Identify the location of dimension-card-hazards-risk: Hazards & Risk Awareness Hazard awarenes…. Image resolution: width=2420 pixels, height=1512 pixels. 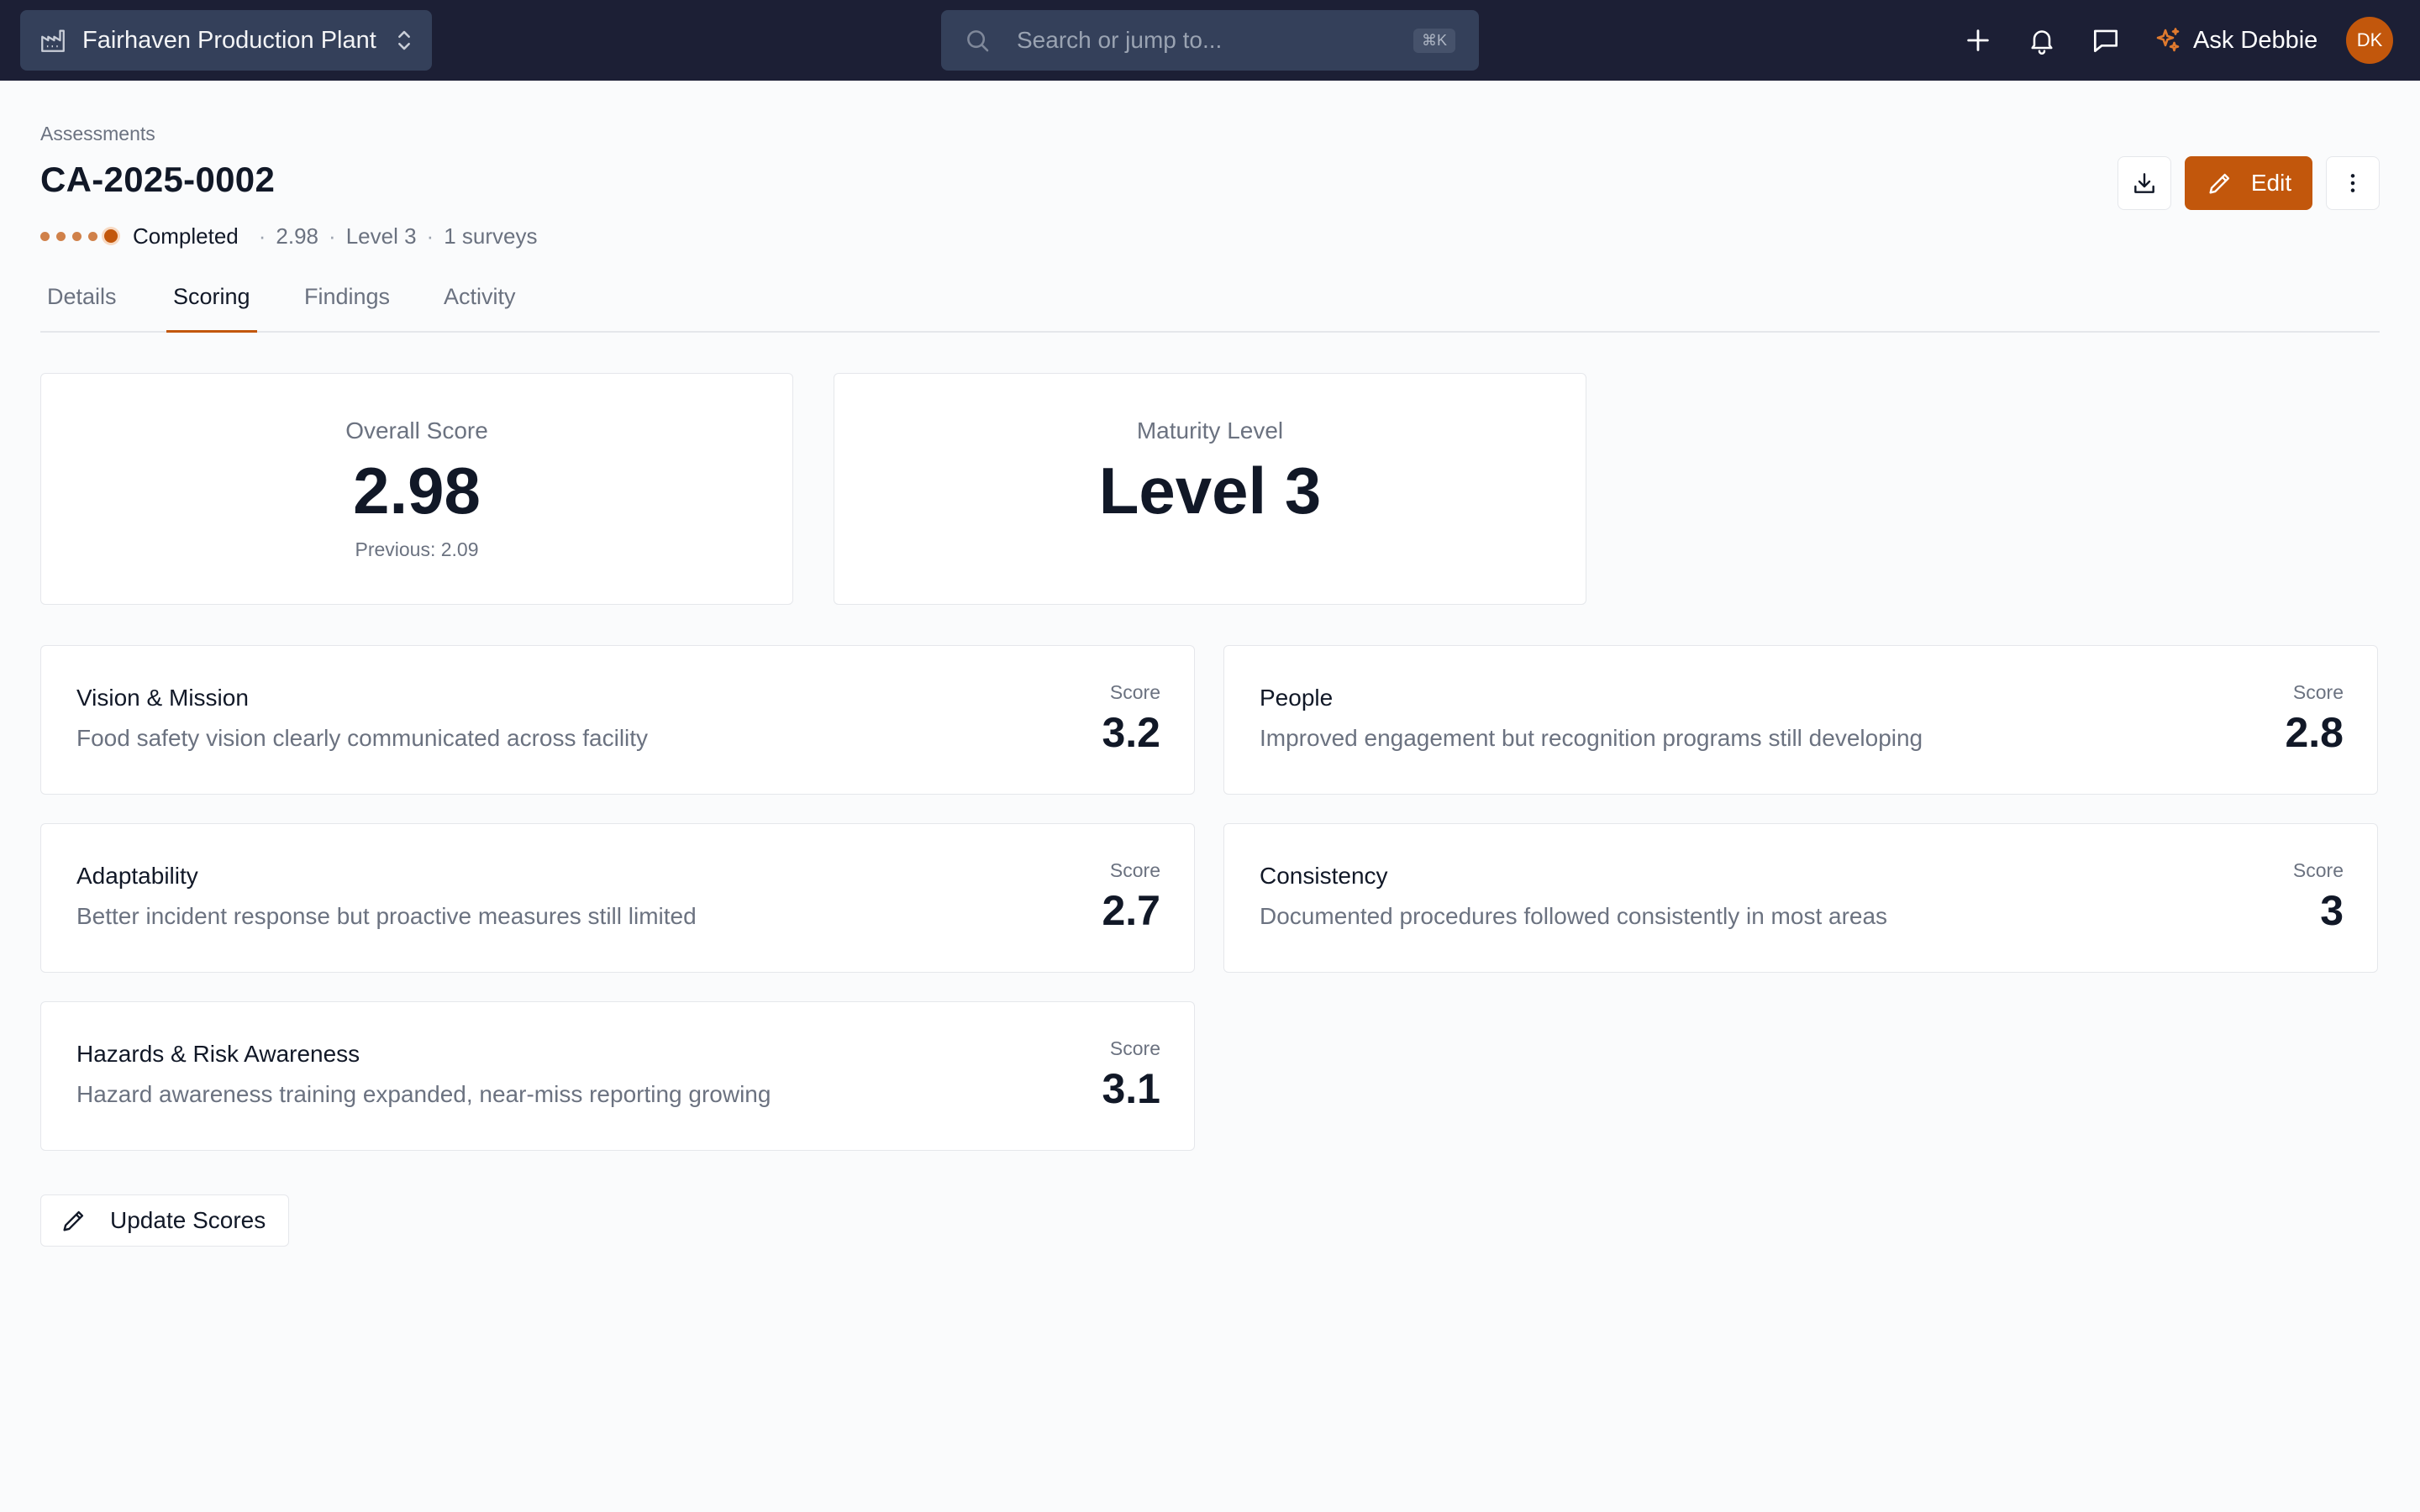
(617, 1076).